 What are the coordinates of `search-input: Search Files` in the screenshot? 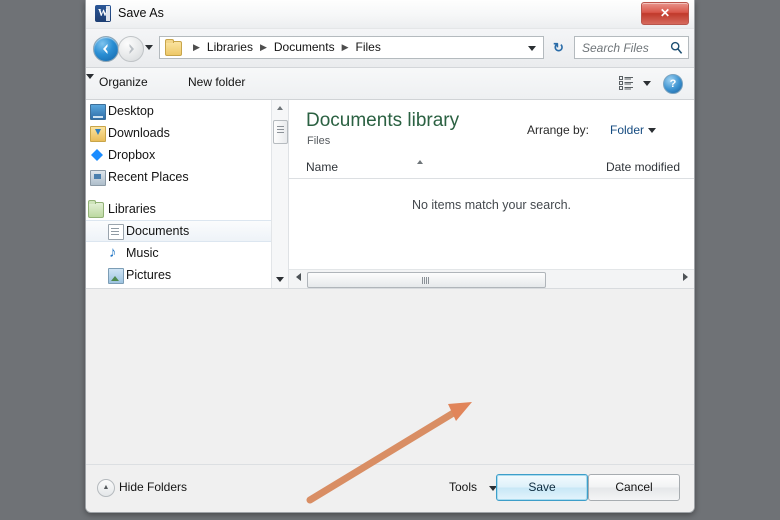 It's located at (631, 47).